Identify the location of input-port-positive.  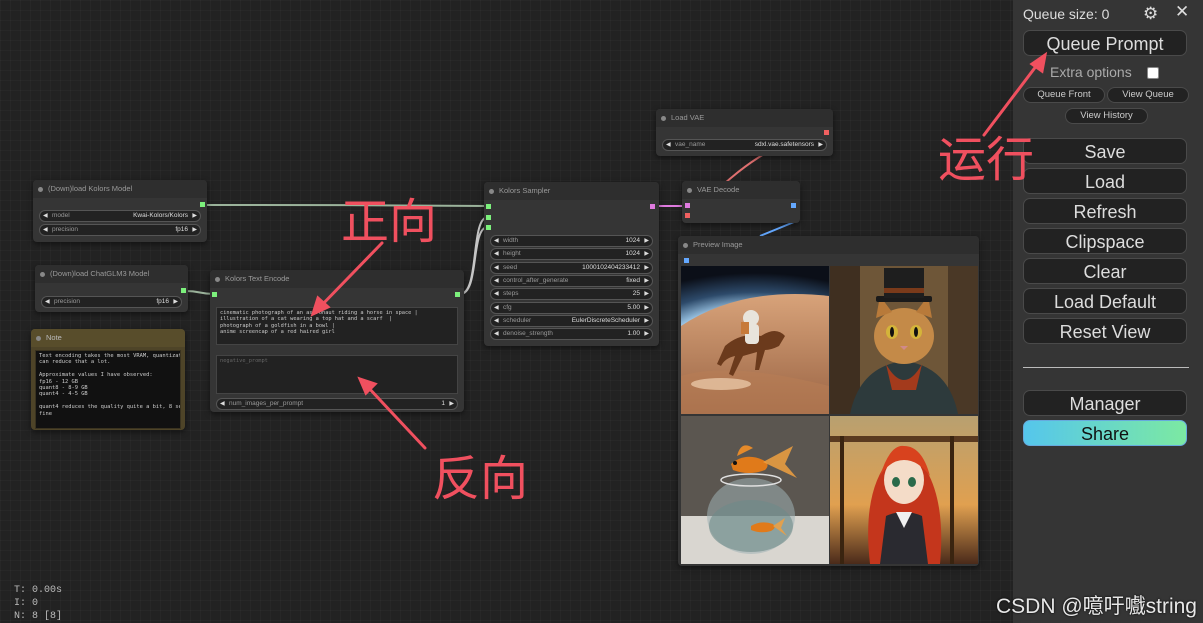
(488, 217).